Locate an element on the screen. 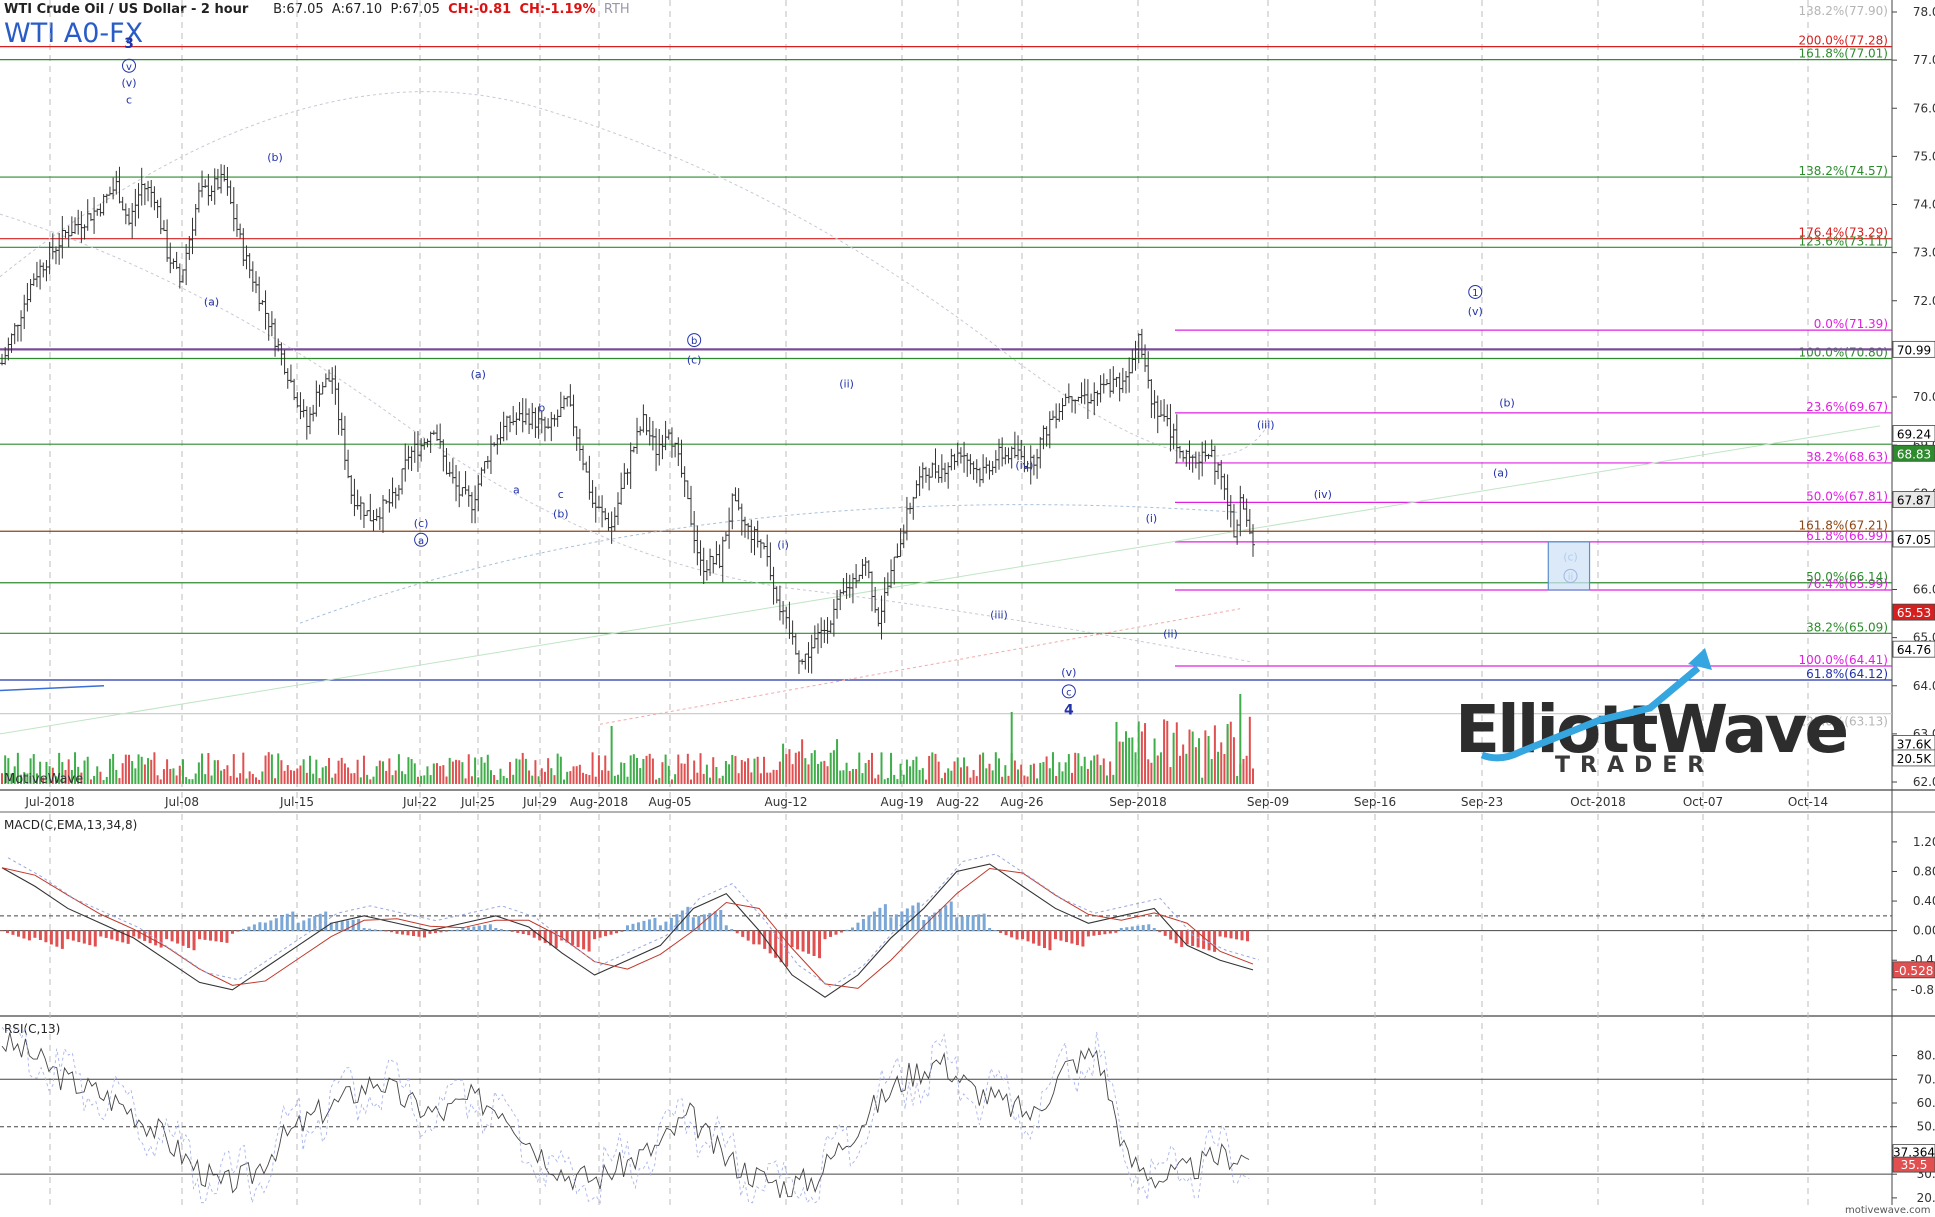  x-tick-label: Sep-23 is located at coordinates (1482, 802).